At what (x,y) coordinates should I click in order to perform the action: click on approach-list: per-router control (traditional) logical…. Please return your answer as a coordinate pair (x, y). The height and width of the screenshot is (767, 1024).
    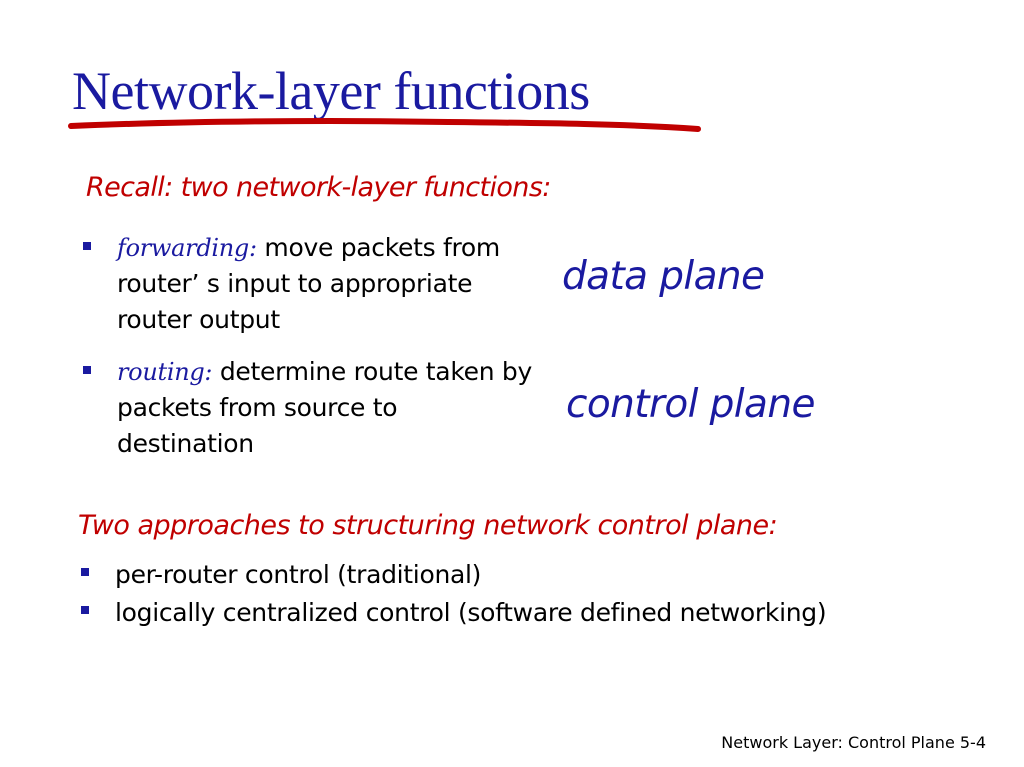
    Looking at the image, I should click on (528, 594).